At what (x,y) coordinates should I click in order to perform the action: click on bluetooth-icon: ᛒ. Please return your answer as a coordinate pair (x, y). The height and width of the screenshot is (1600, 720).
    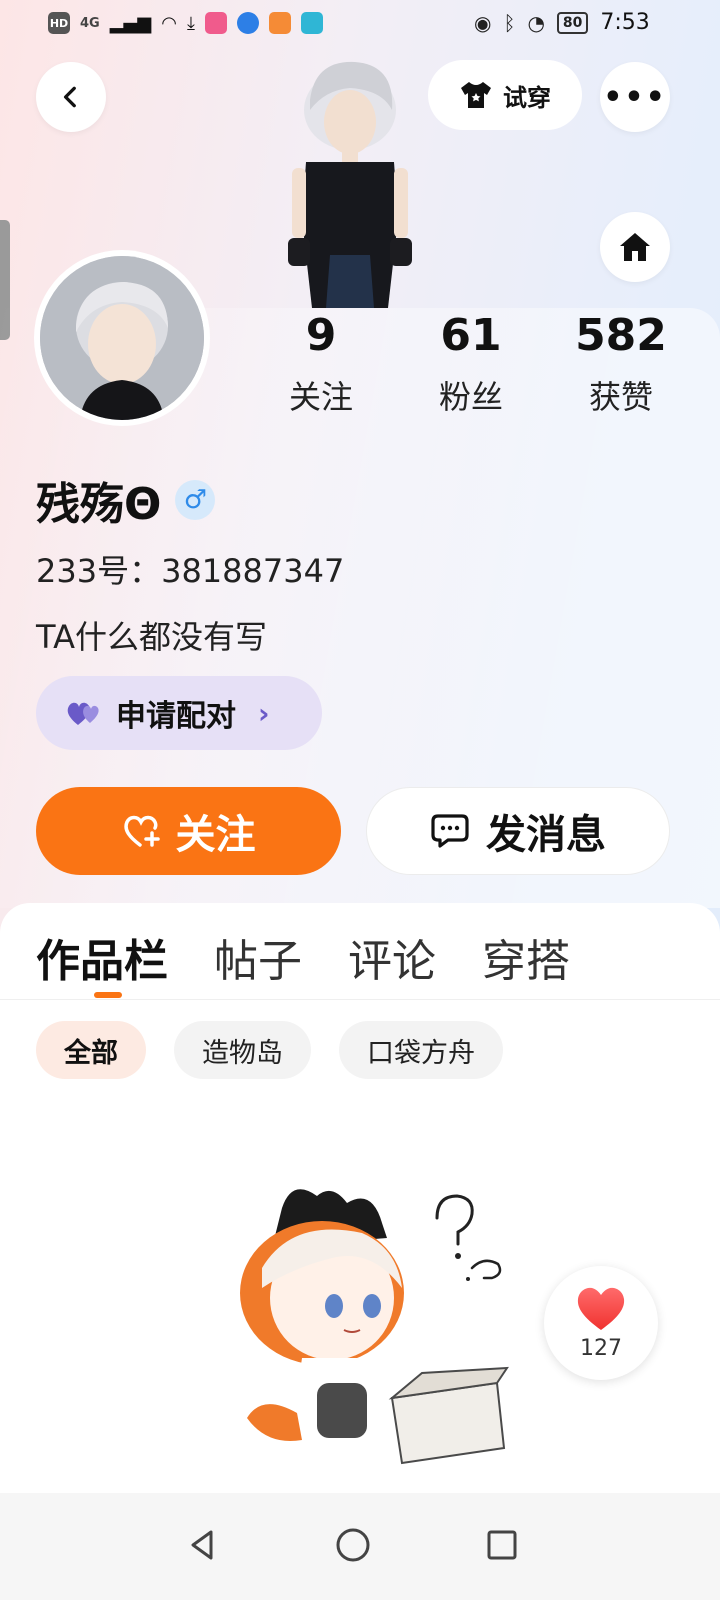
    Looking at the image, I should click on (509, 22).